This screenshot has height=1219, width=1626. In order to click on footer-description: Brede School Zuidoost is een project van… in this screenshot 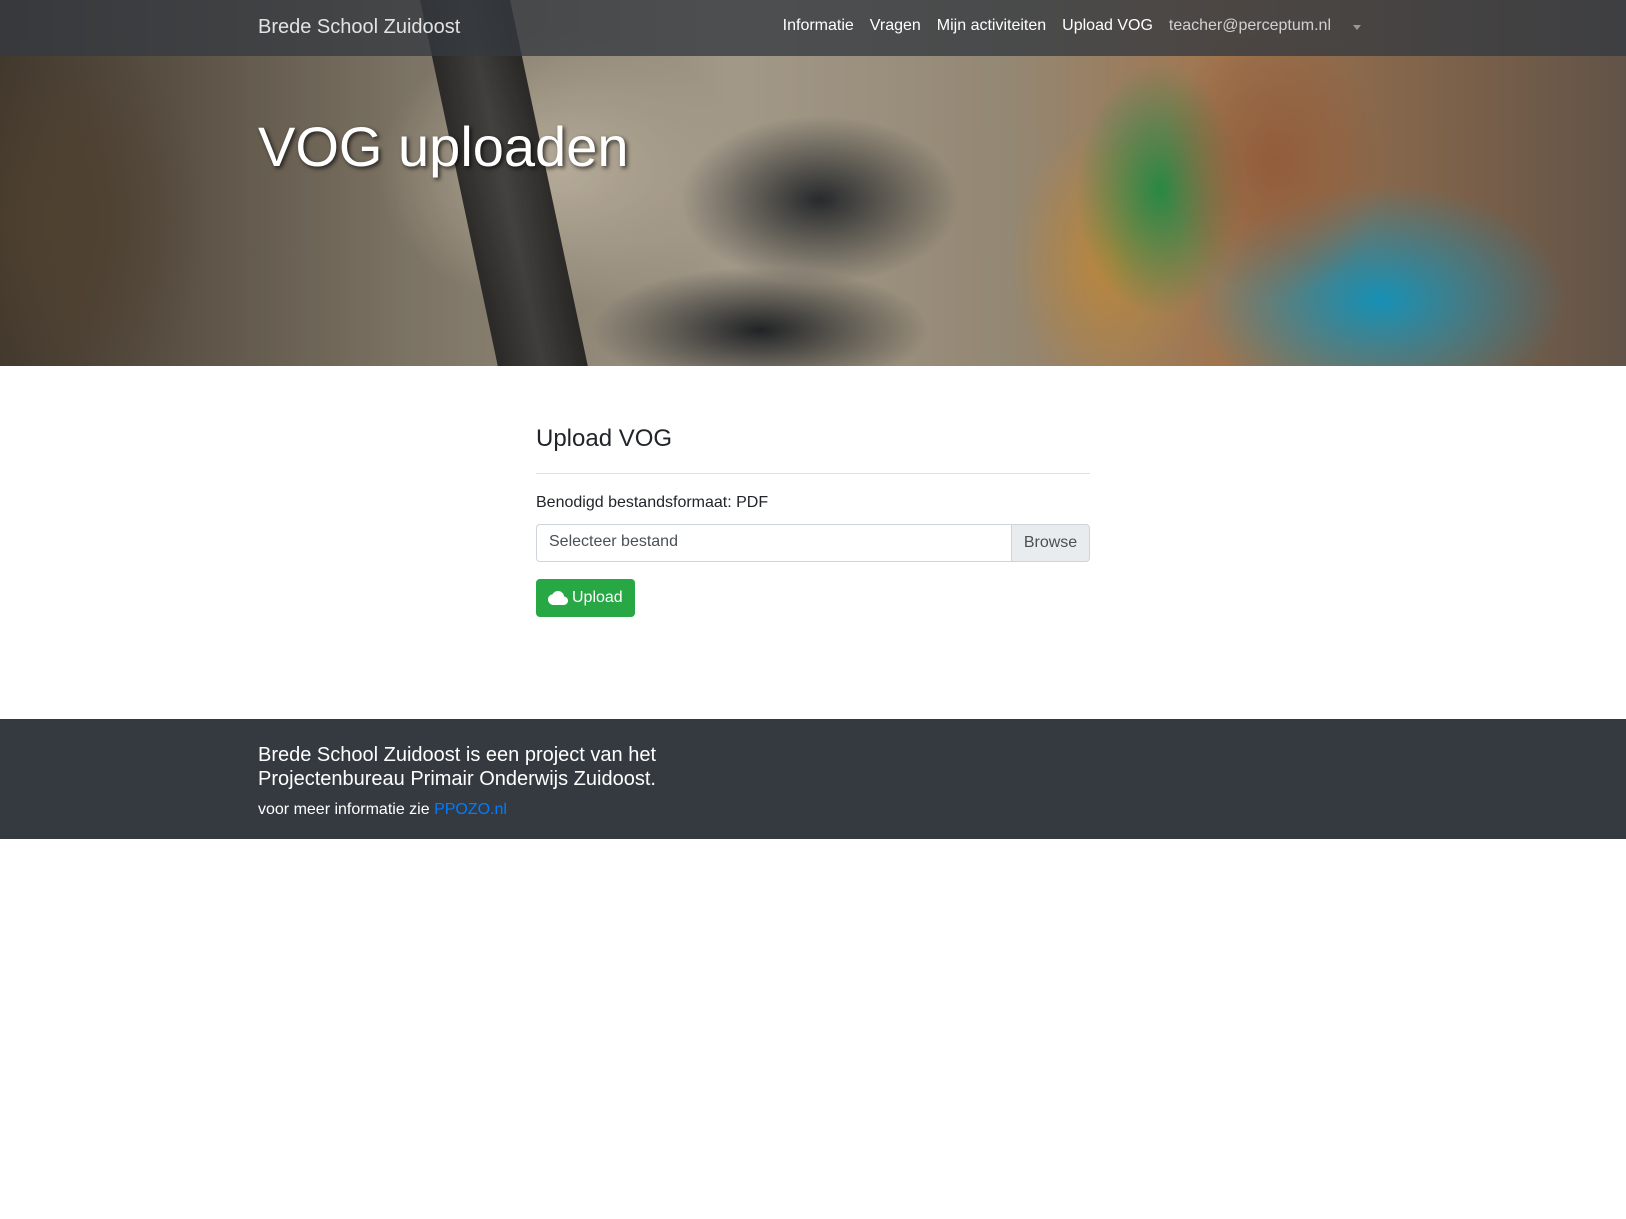, I will do `click(457, 767)`.